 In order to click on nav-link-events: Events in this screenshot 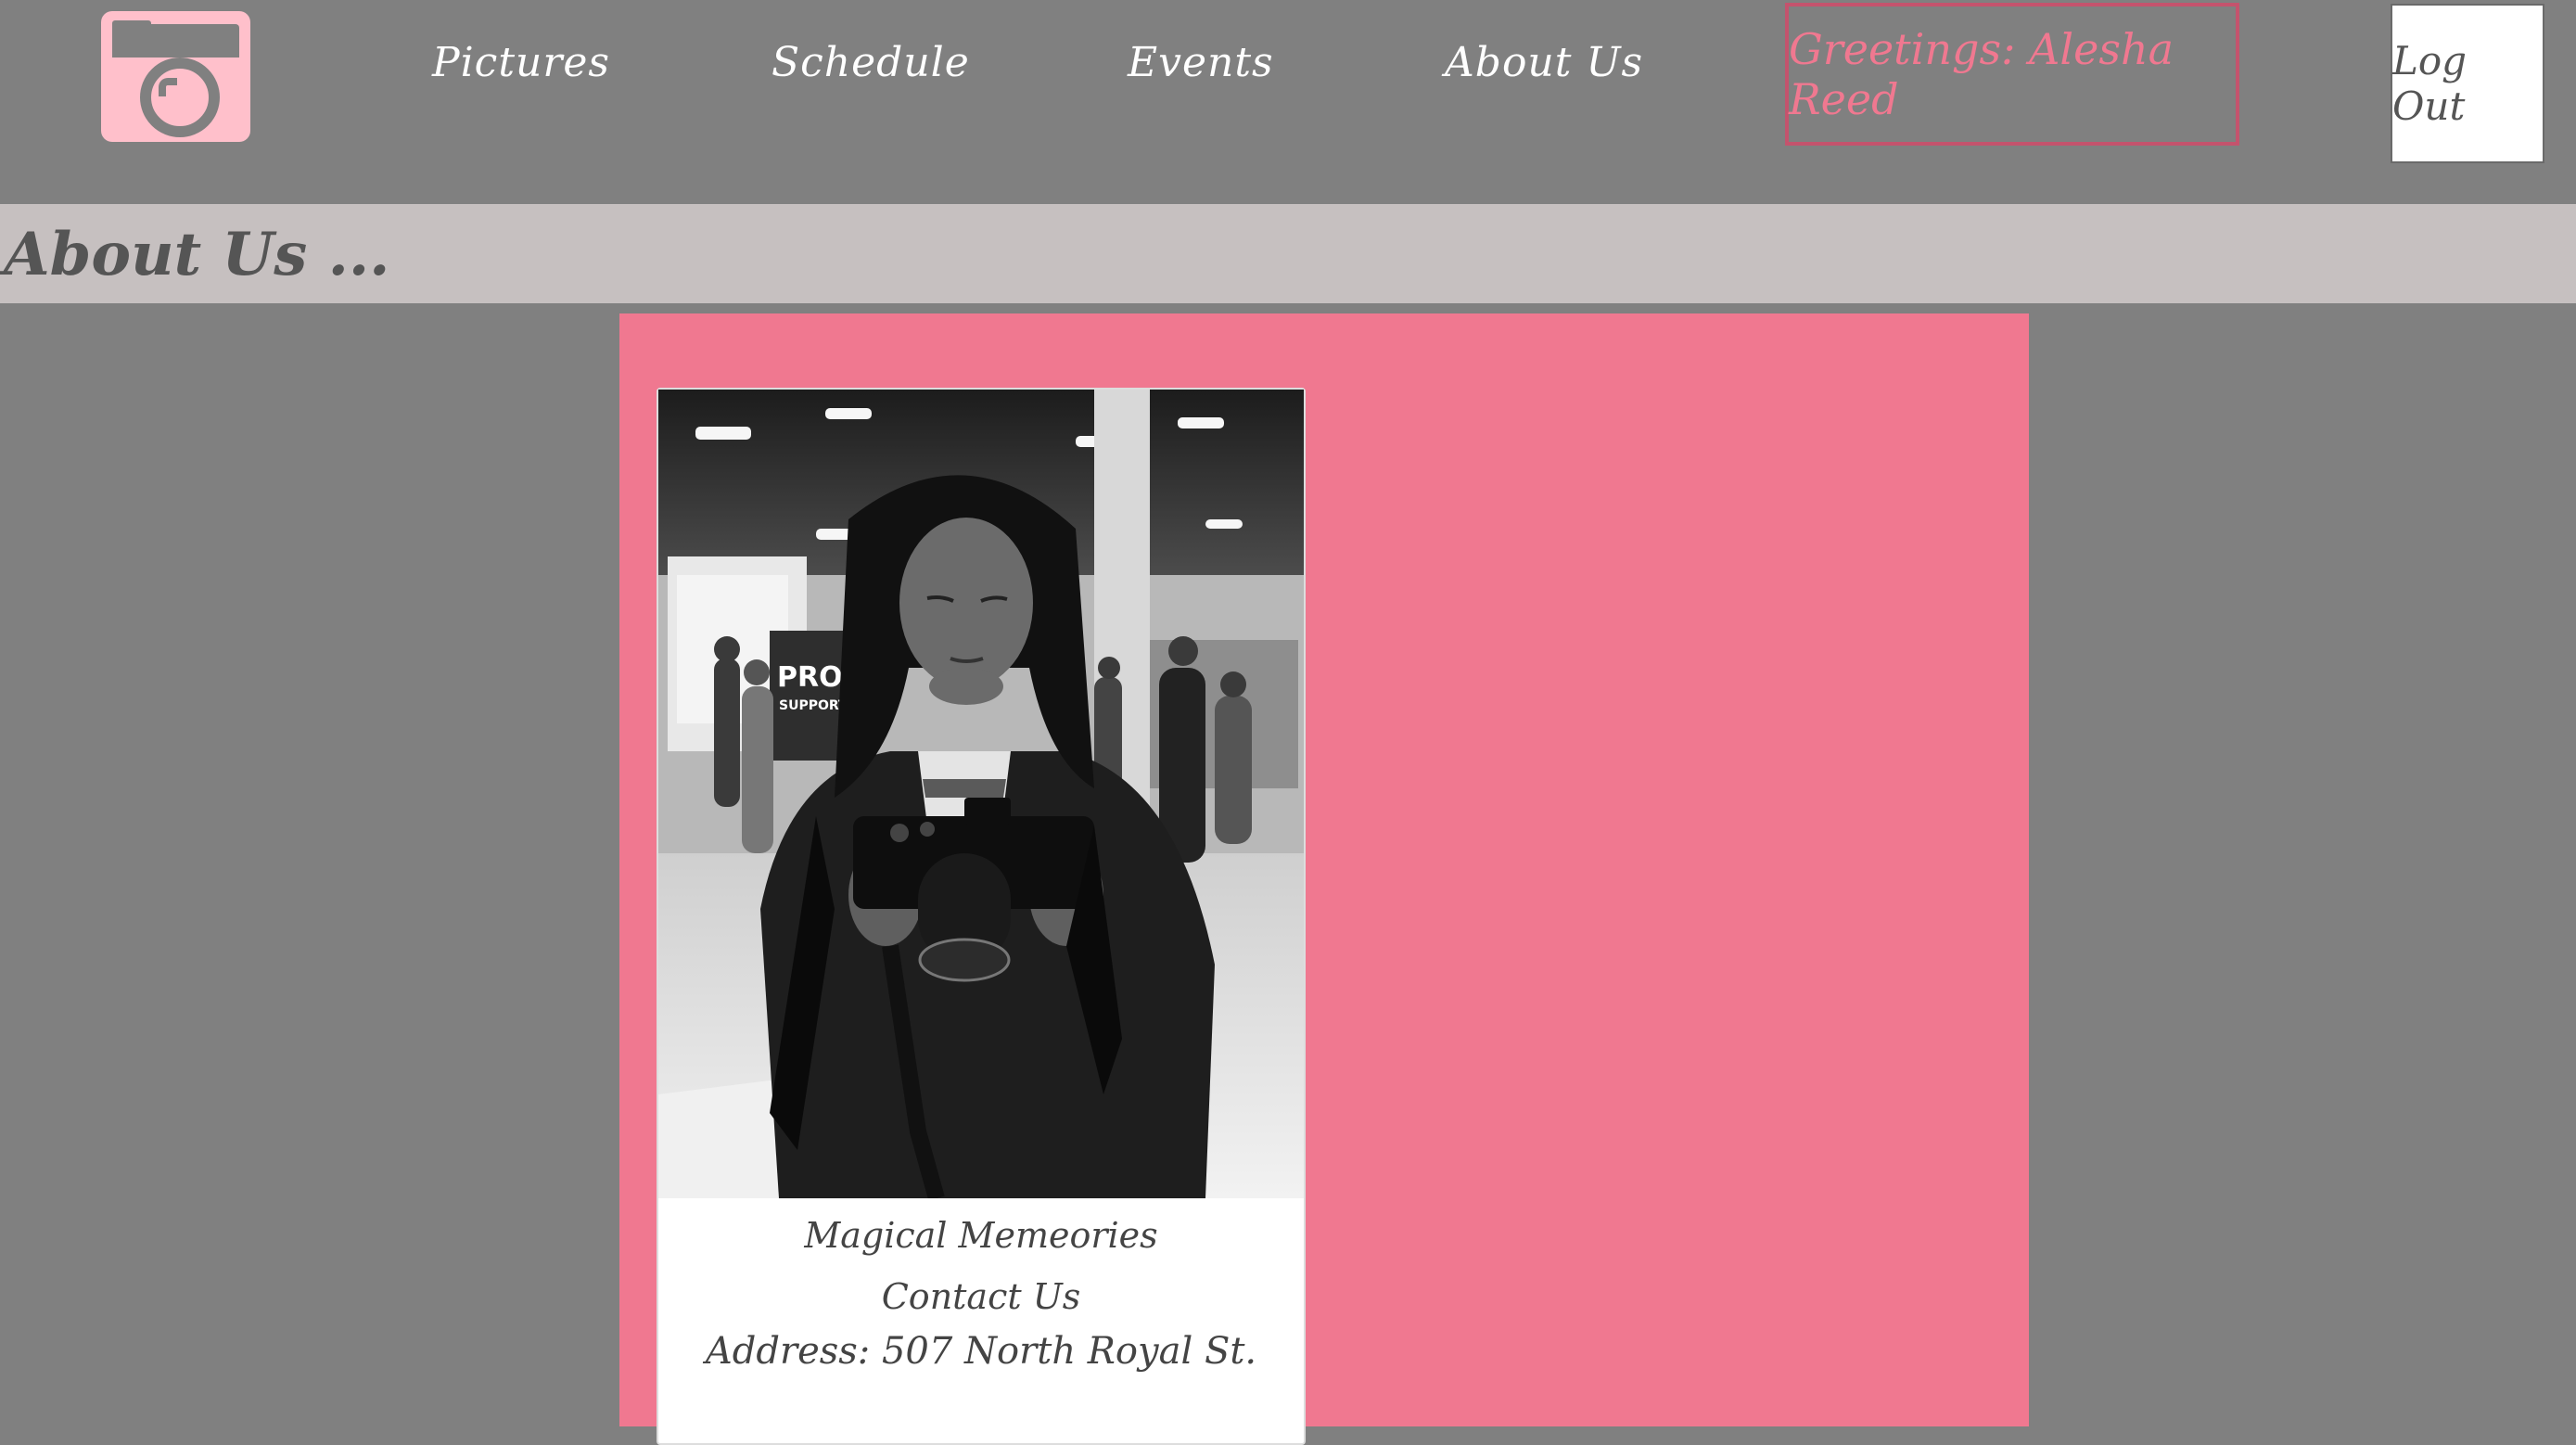, I will do `click(1201, 63)`.